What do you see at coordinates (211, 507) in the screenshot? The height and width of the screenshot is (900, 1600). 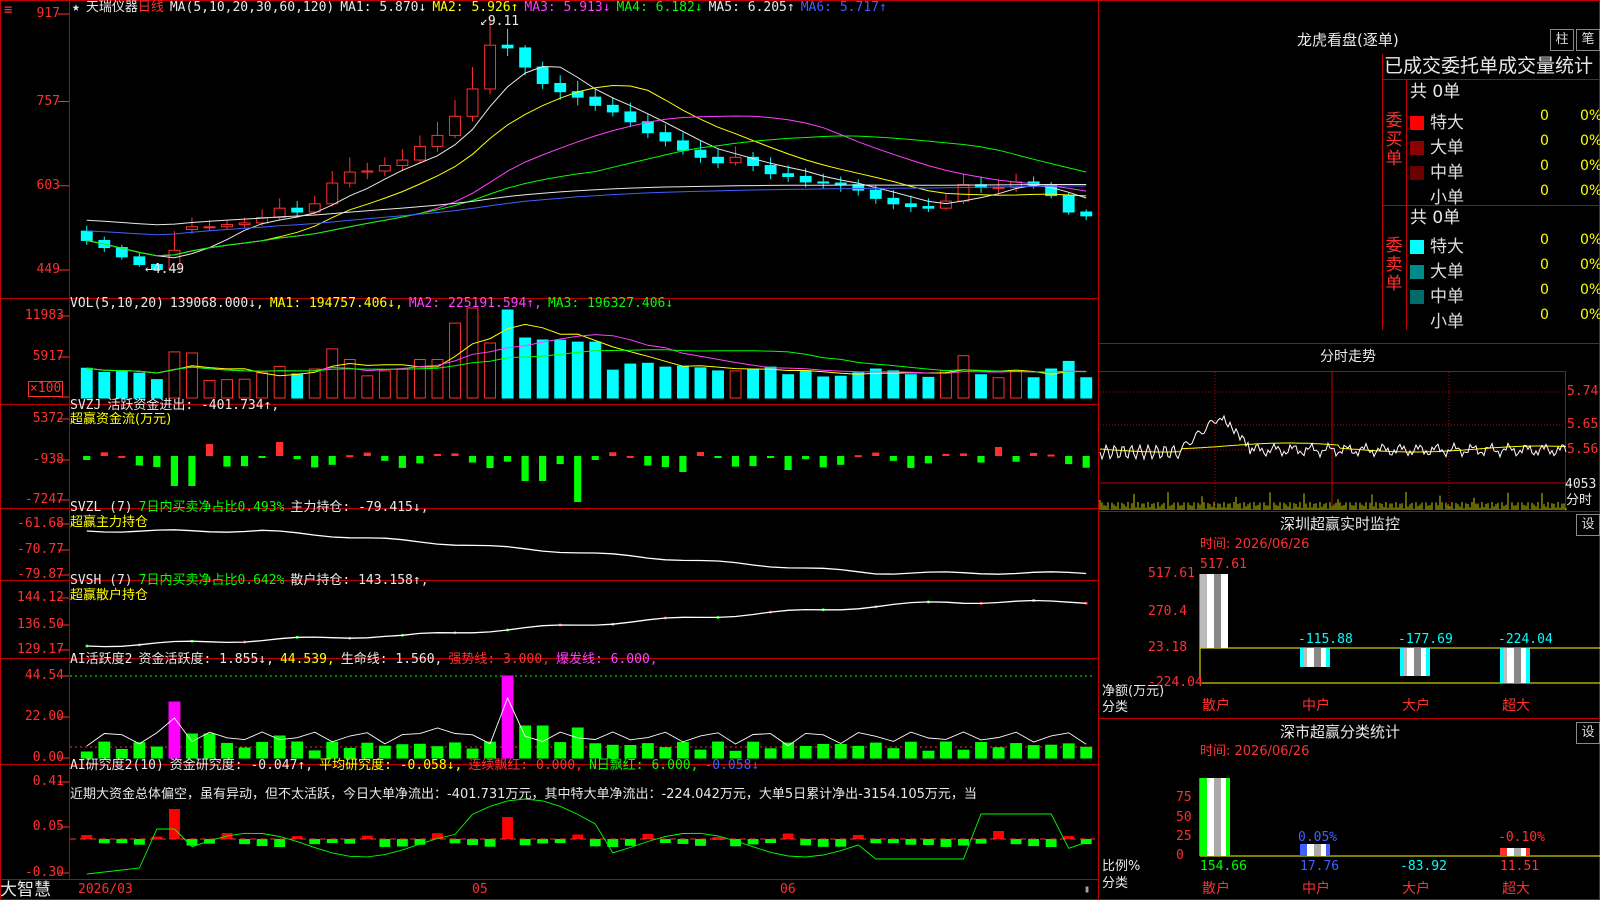 I see `header-item: 7日内买卖净占比0.493%` at bounding box center [211, 507].